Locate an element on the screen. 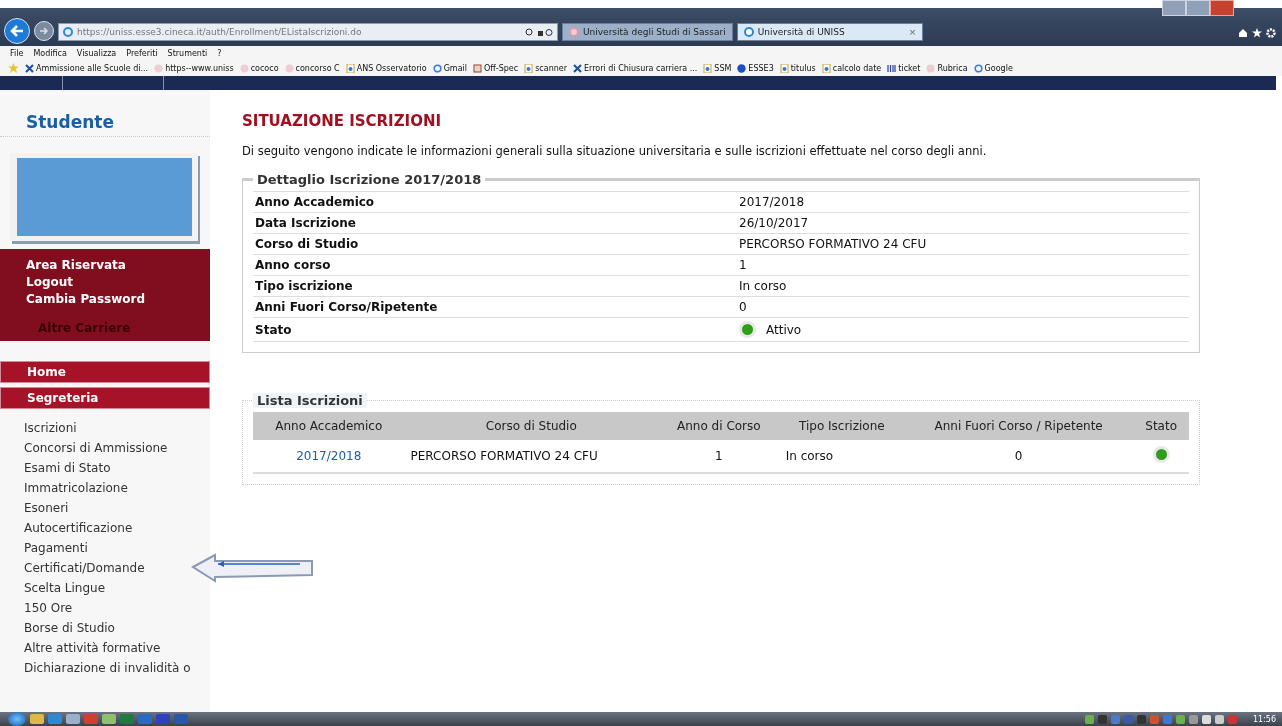 The height and width of the screenshot is (726, 1282). sidebar-item: Esoneri is located at coordinates (46, 508).